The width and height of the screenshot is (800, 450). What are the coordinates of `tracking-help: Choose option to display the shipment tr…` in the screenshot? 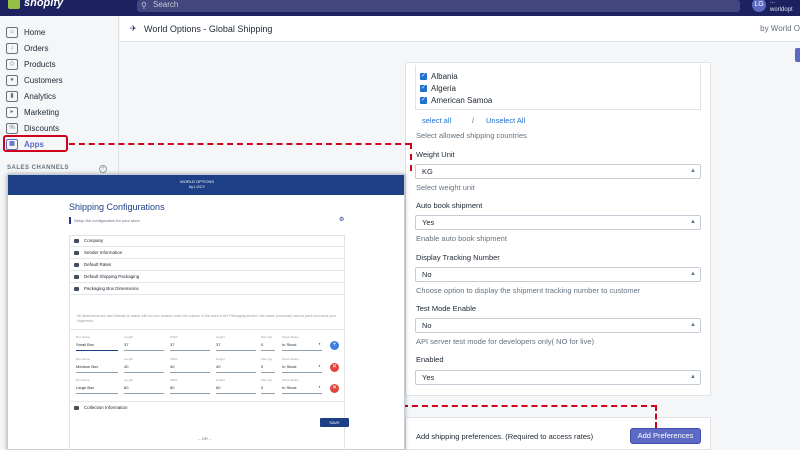 It's located at (528, 290).